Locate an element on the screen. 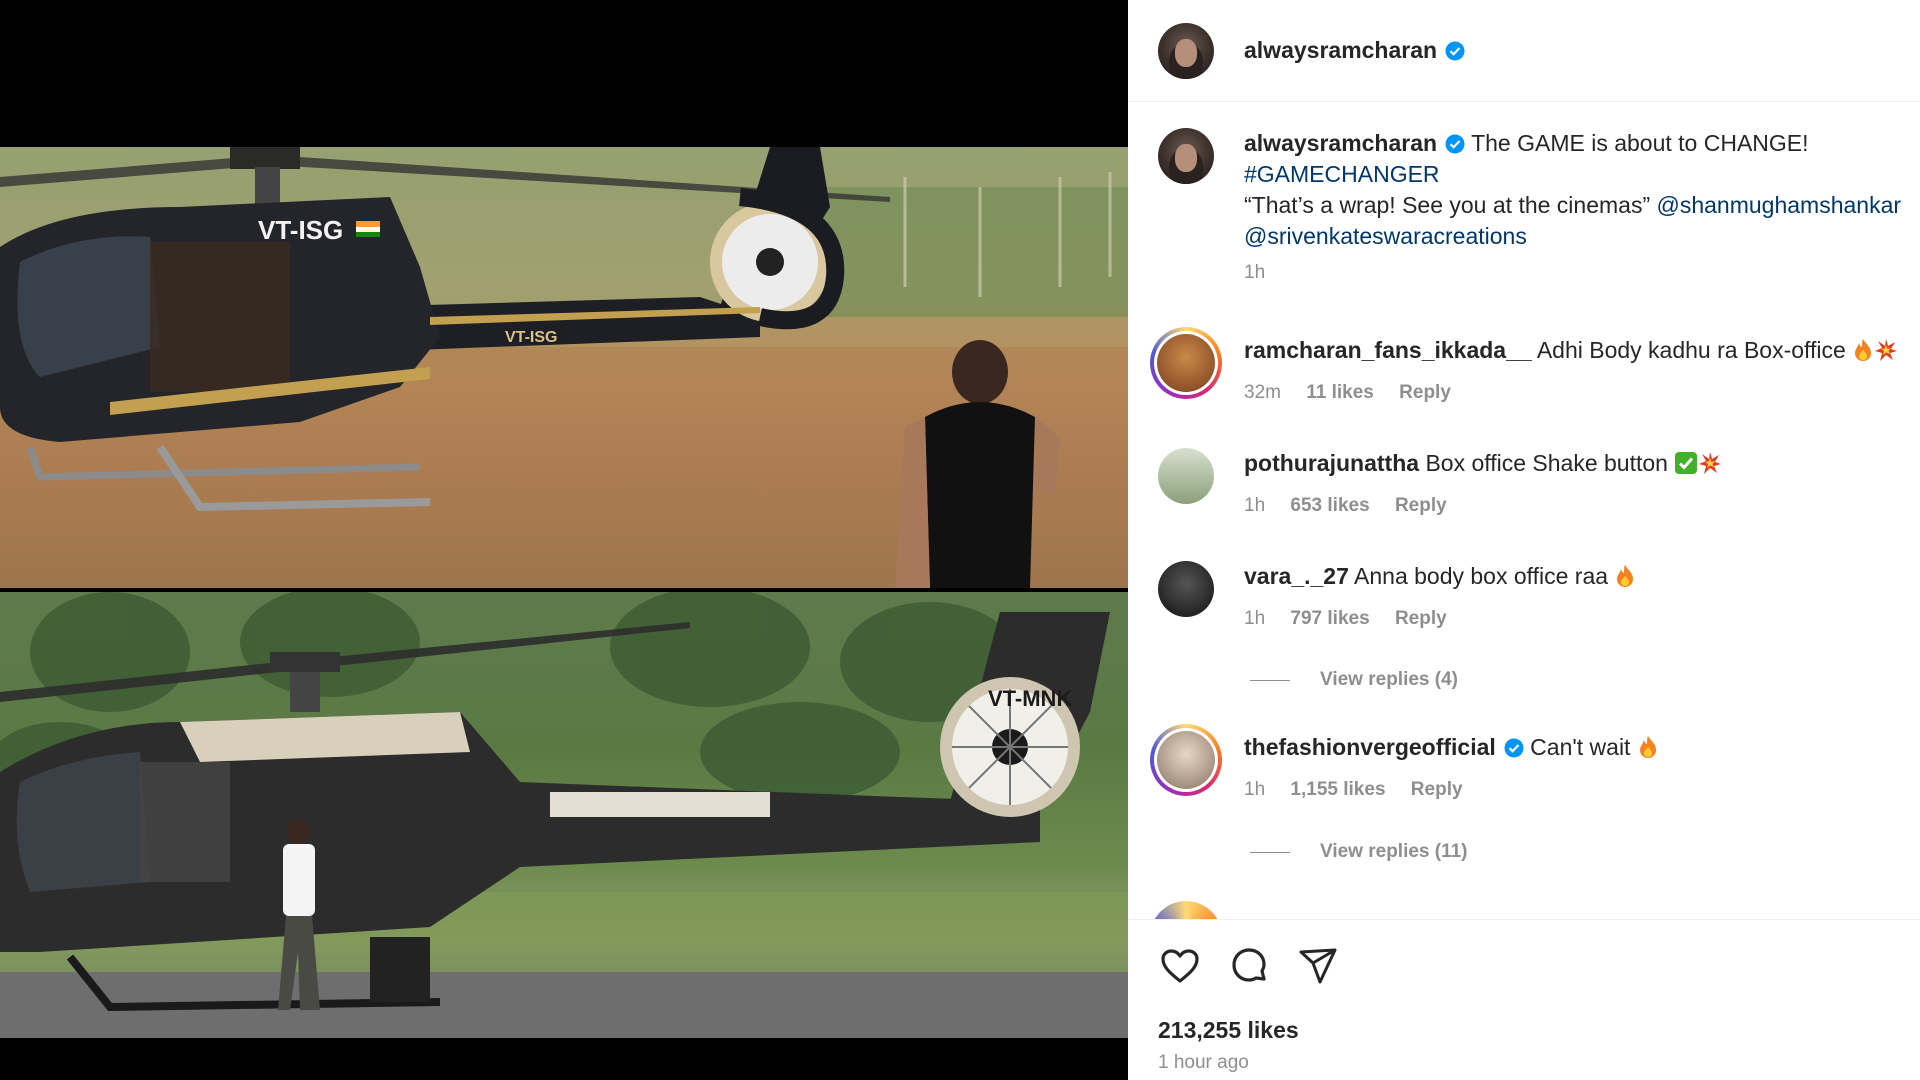 This screenshot has width=1920, height=1080. post-timestamp: 1 hour ago is located at coordinates (1203, 1062).